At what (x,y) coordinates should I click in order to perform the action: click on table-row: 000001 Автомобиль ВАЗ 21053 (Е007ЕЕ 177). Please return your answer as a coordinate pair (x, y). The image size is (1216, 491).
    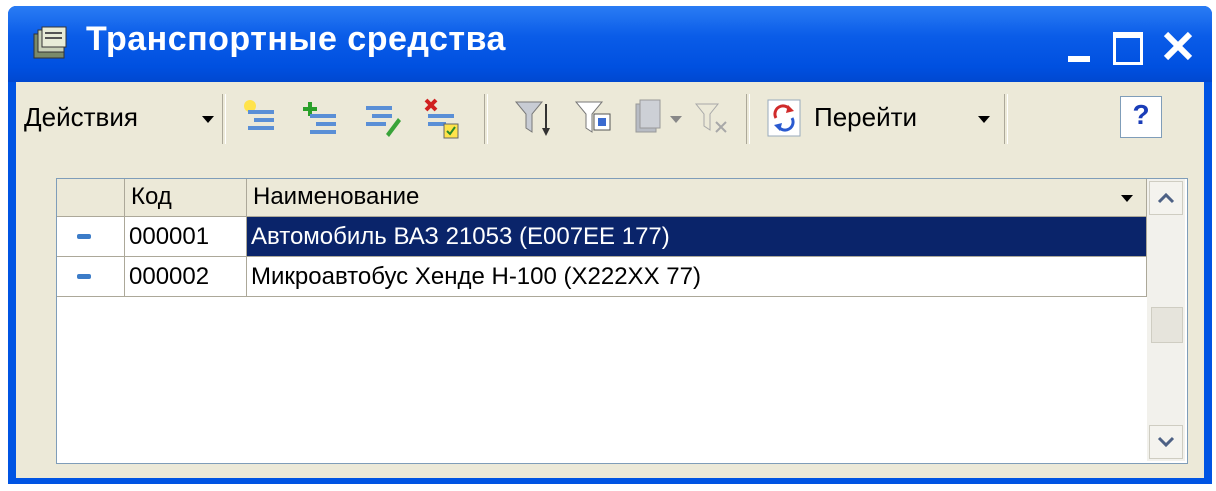
    Looking at the image, I should click on (602, 237).